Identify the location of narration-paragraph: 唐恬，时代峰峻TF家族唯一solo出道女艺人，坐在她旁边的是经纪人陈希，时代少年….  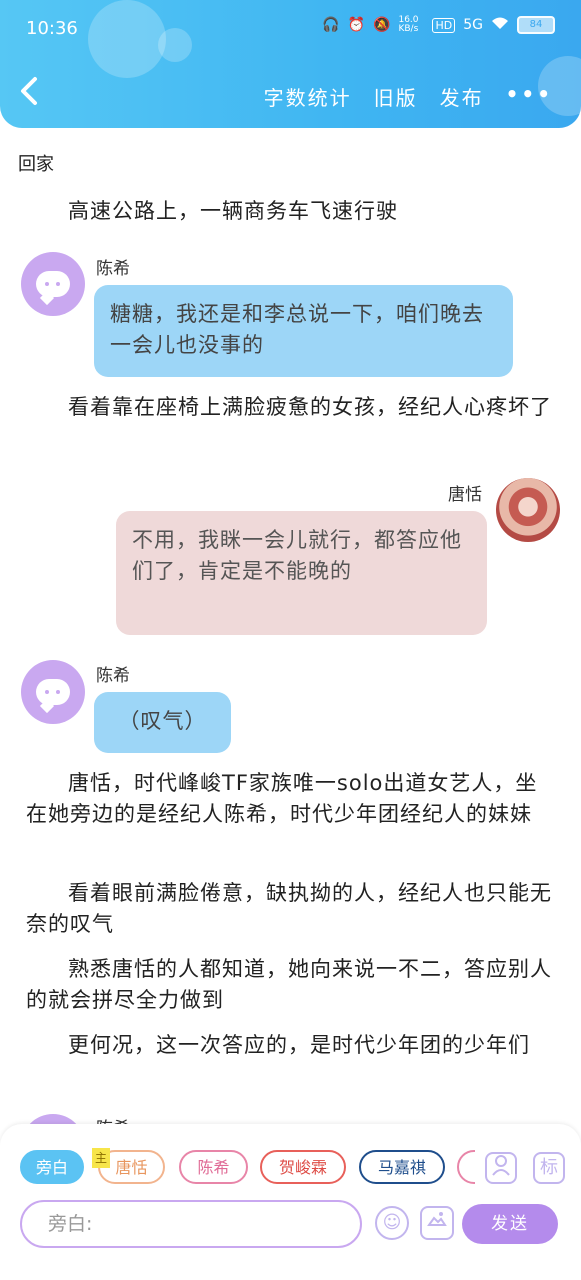
(282, 798).